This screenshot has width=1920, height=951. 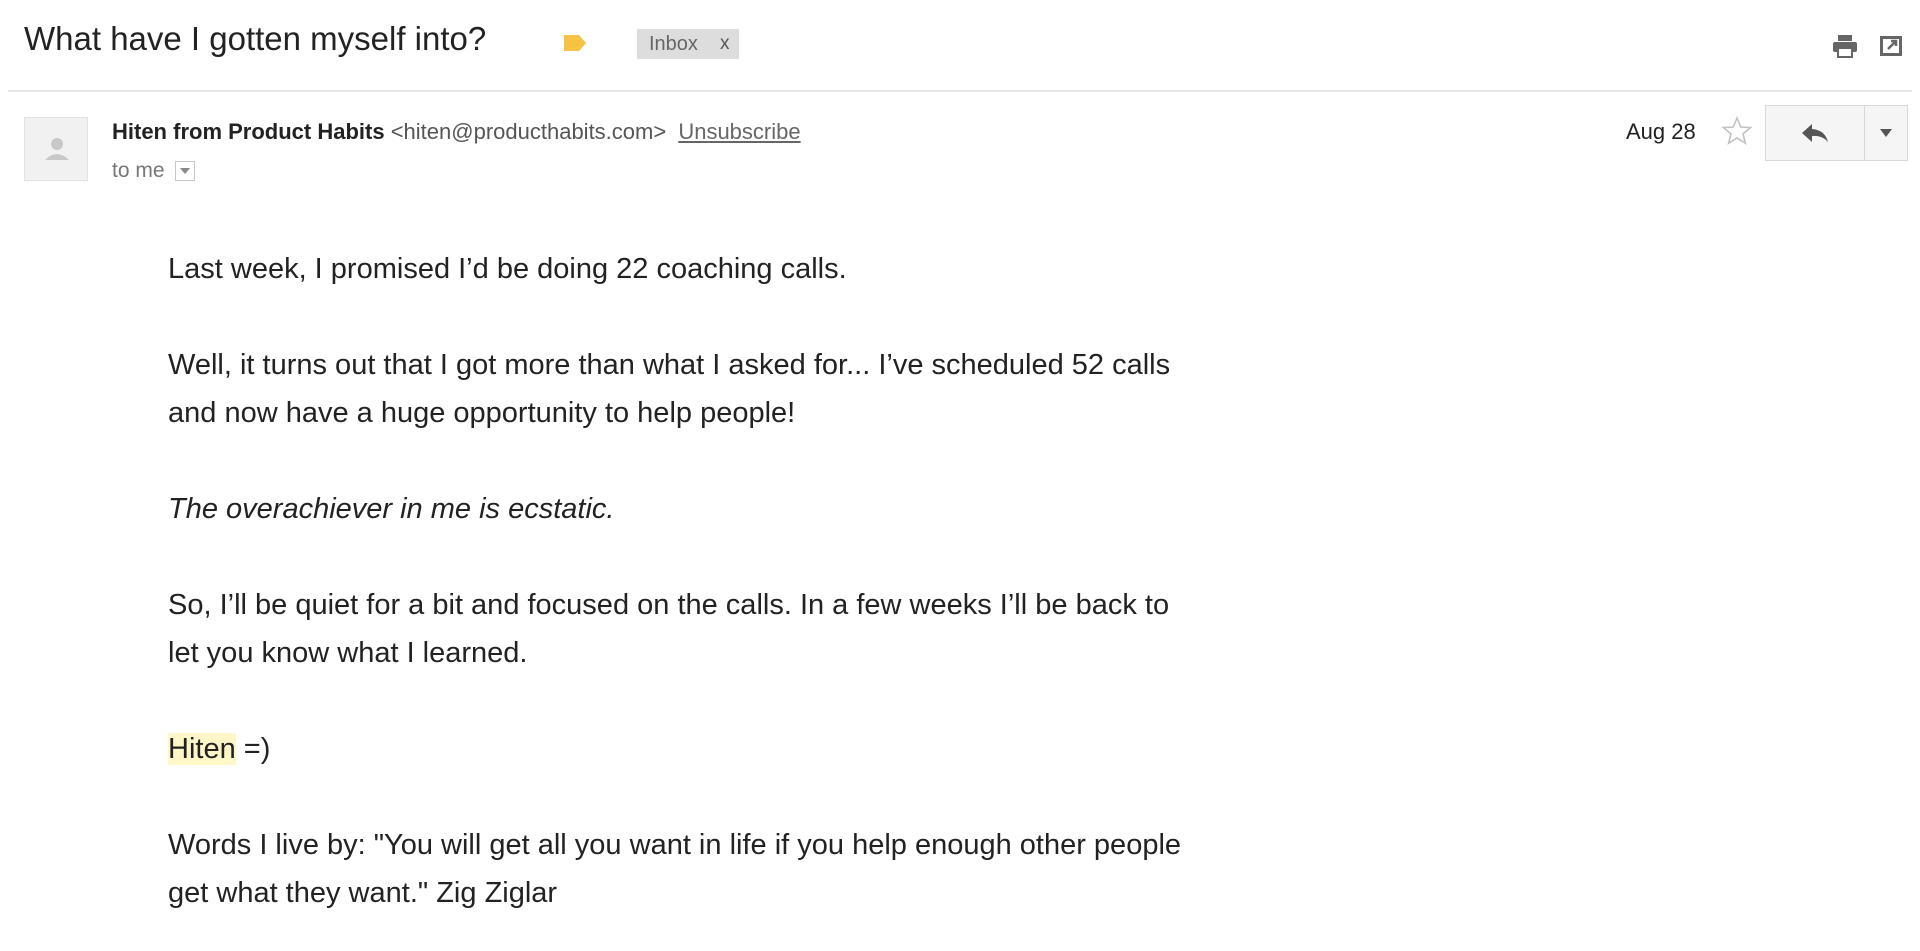 What do you see at coordinates (1737, 131) in the screenshot?
I see `star-icon` at bounding box center [1737, 131].